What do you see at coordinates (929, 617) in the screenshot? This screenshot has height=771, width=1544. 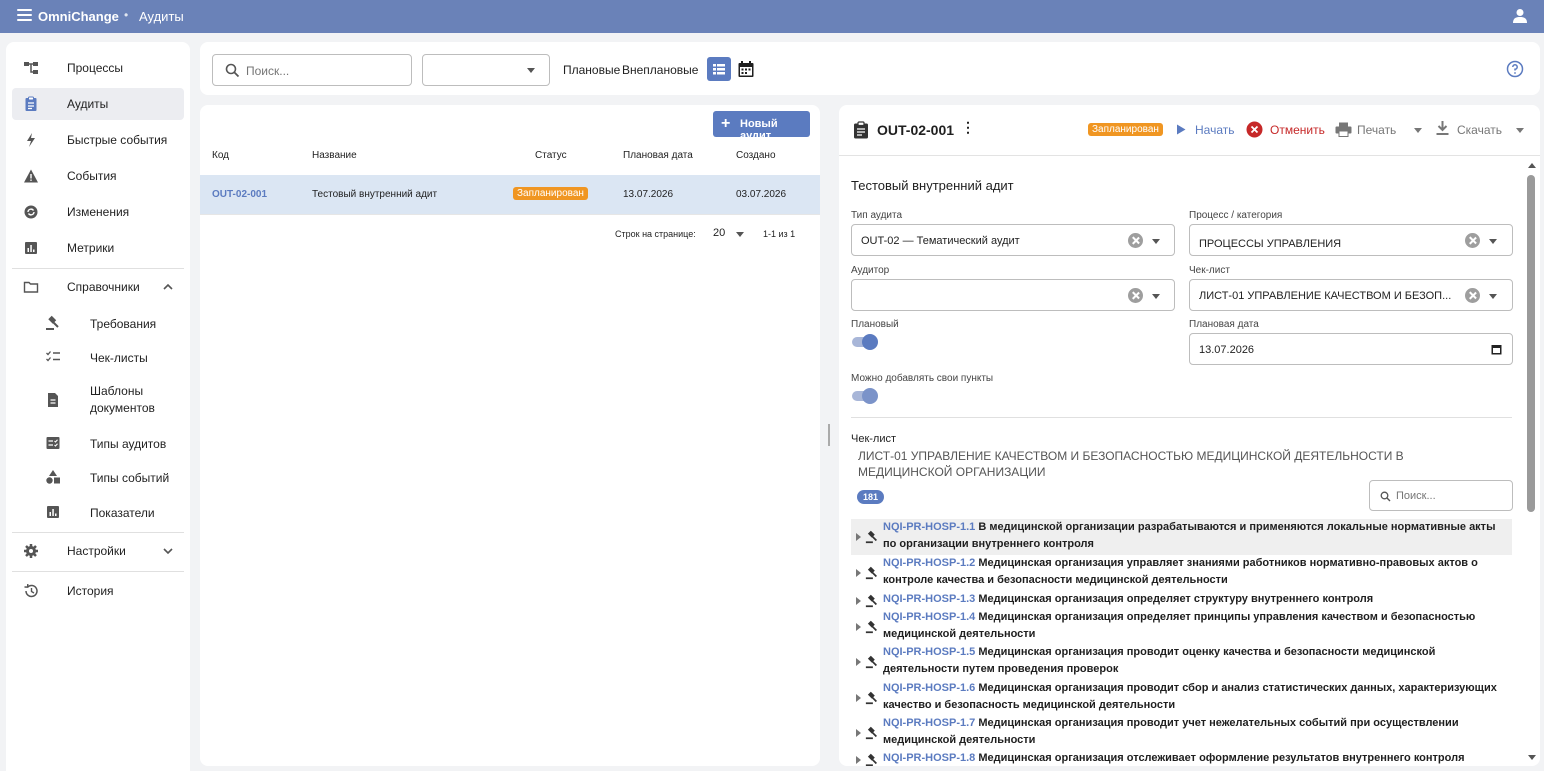 I see `checklist-item-code: NQI-PR-HOSP-1.4` at bounding box center [929, 617].